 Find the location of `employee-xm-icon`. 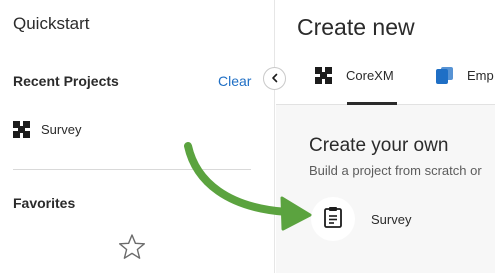

employee-xm-icon is located at coordinates (444, 75).